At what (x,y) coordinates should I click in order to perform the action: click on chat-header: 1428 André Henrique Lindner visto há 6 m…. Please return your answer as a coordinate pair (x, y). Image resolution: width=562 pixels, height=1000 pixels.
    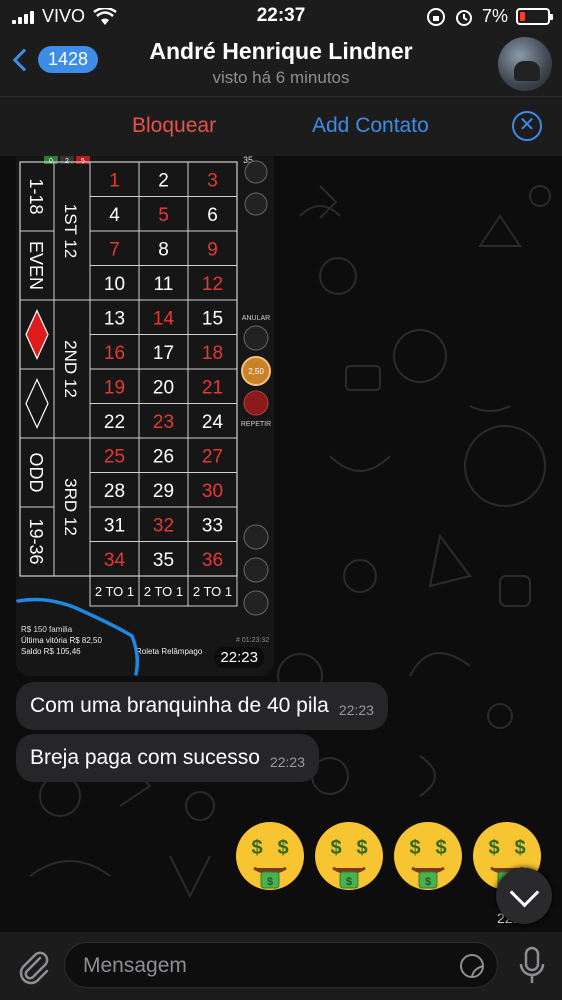
    Looking at the image, I should click on (281, 65).